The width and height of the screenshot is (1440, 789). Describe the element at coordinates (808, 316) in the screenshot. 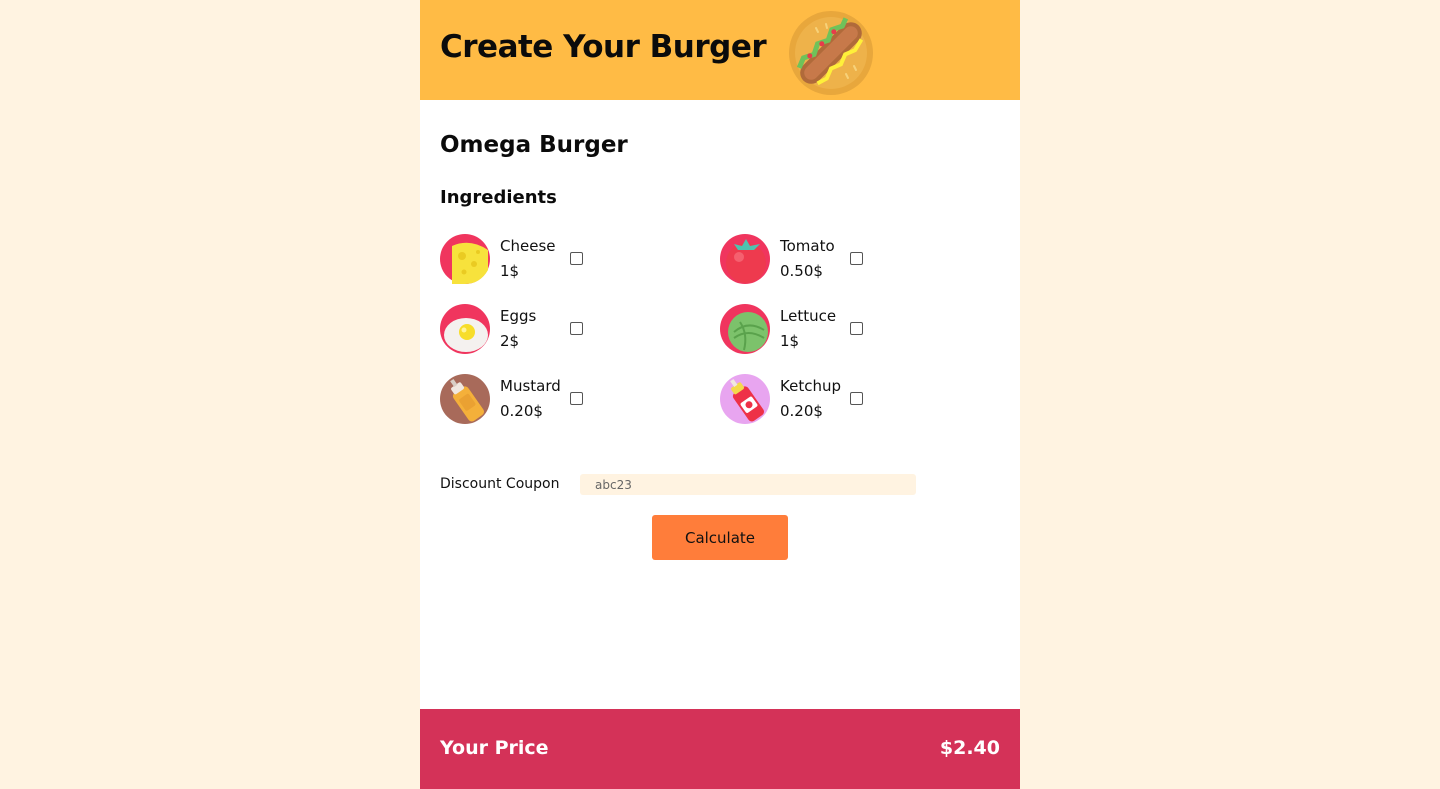

I see `ingredient-name: Lettuce` at that location.